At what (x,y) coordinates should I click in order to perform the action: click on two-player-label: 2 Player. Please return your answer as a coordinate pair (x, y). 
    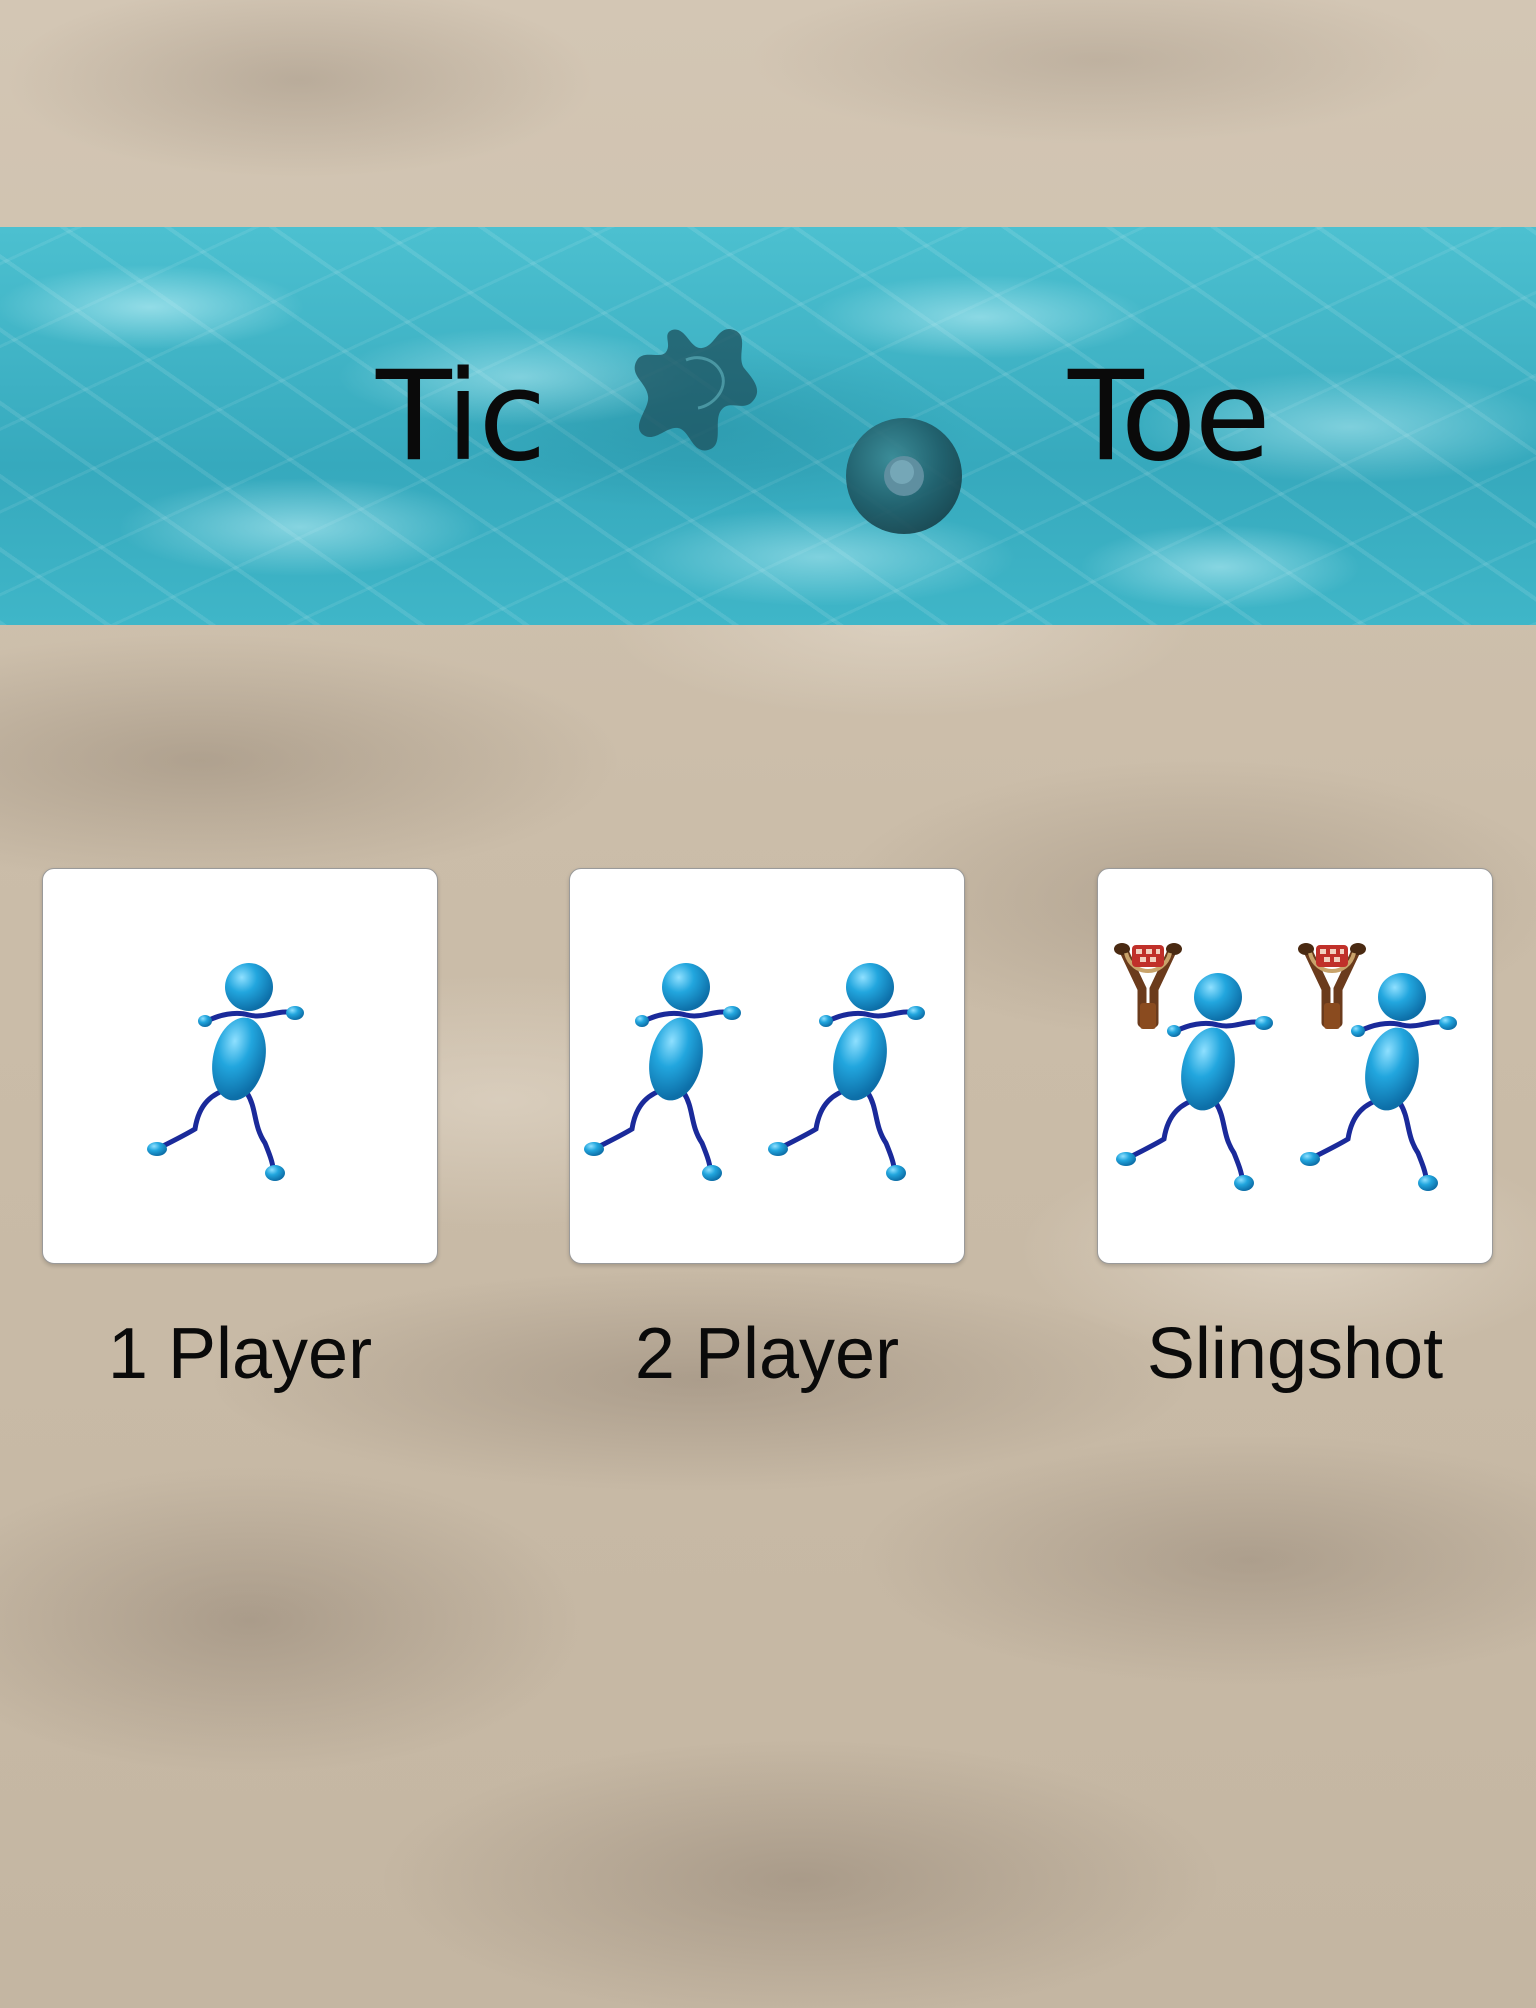
    Looking at the image, I should click on (767, 1354).